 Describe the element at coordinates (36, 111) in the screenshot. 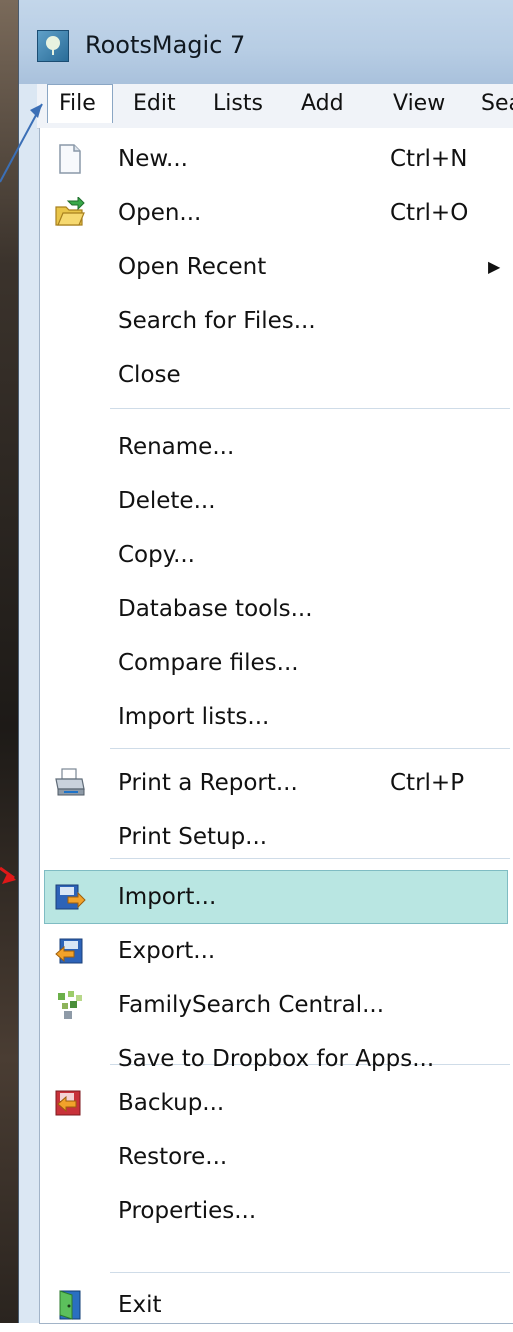

I see `annotation-arrowhead-blue` at that location.